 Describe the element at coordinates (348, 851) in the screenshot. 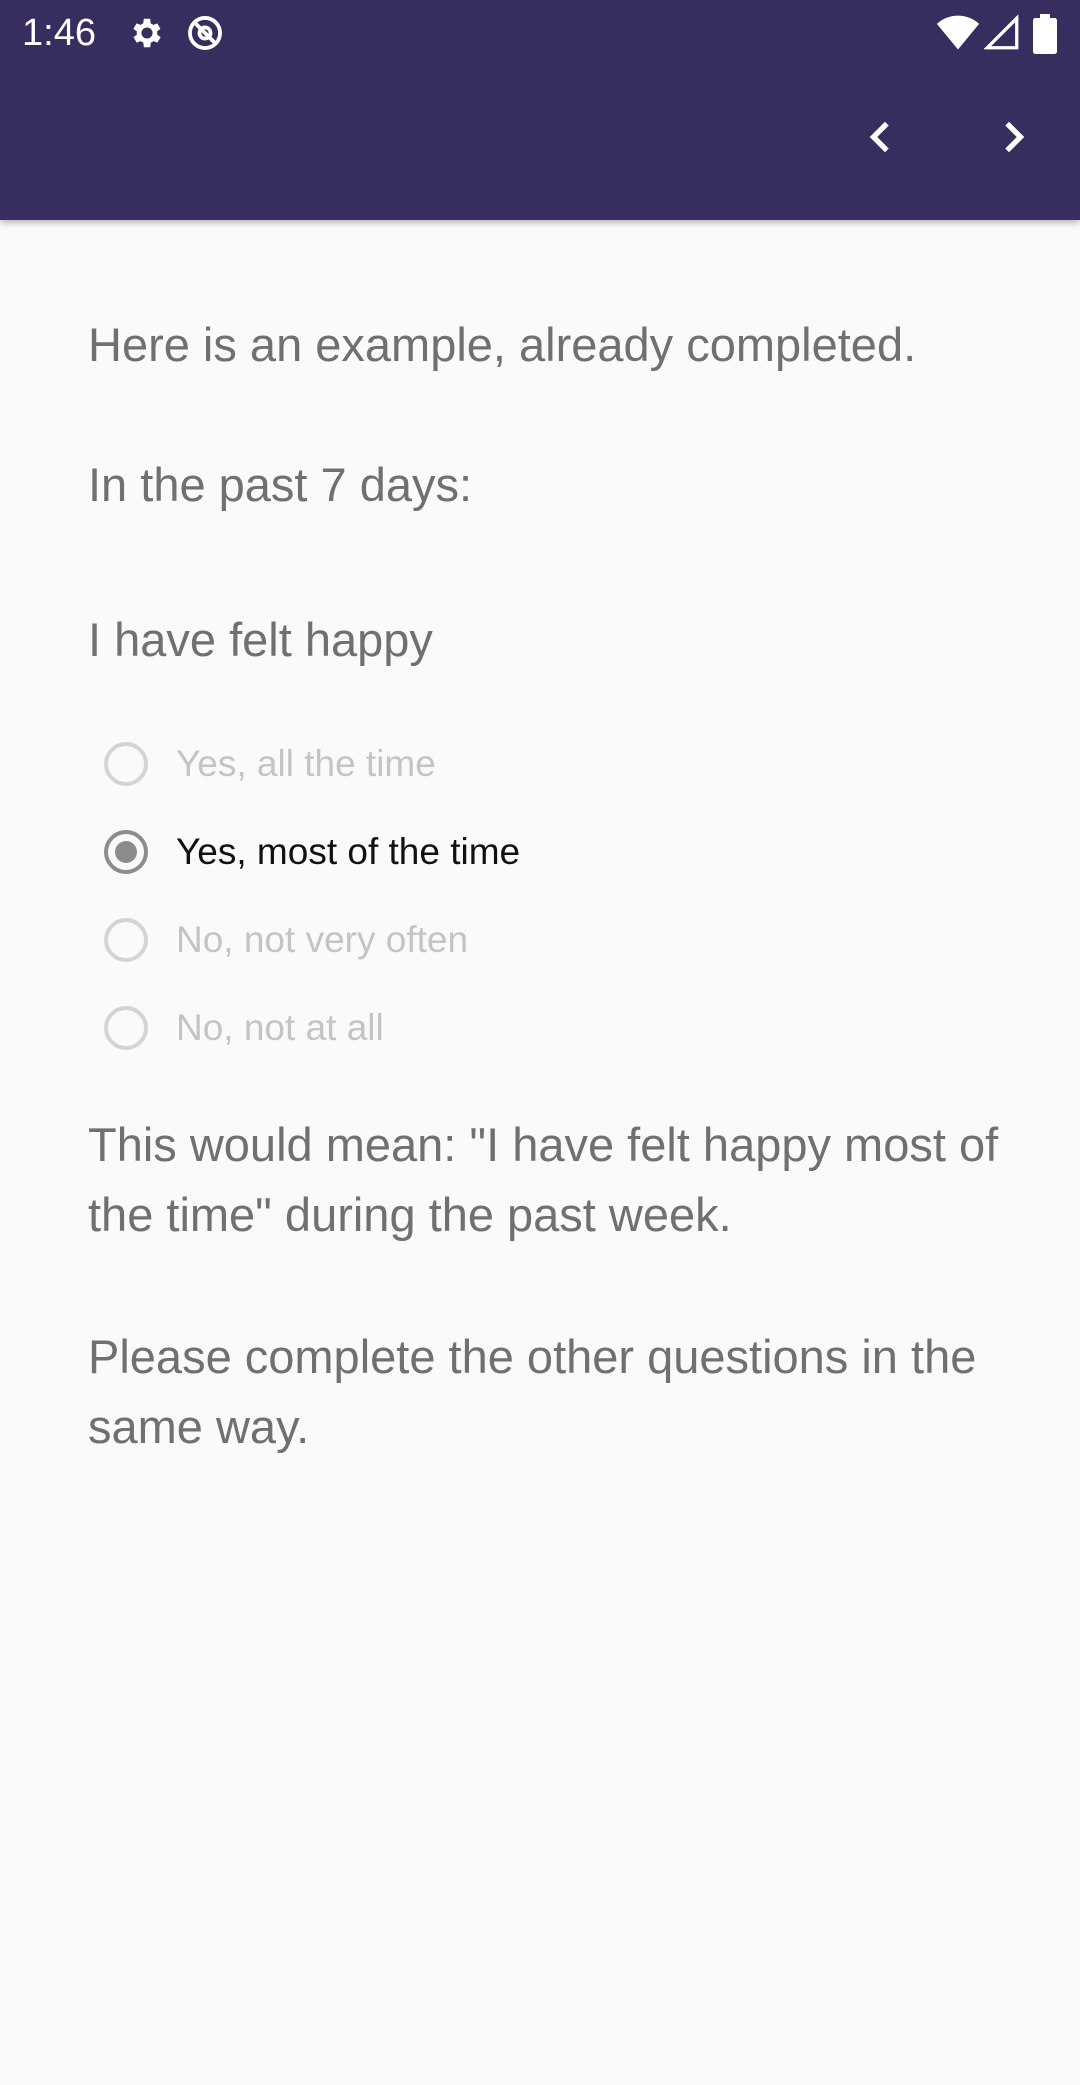

I see `option-label: Yes, most of the time` at that location.